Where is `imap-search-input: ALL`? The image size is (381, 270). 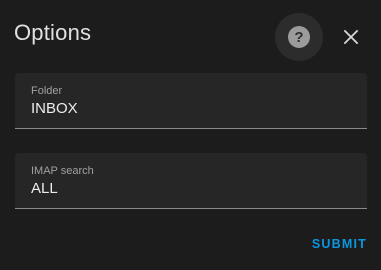 imap-search-input: ALL is located at coordinates (191, 188).